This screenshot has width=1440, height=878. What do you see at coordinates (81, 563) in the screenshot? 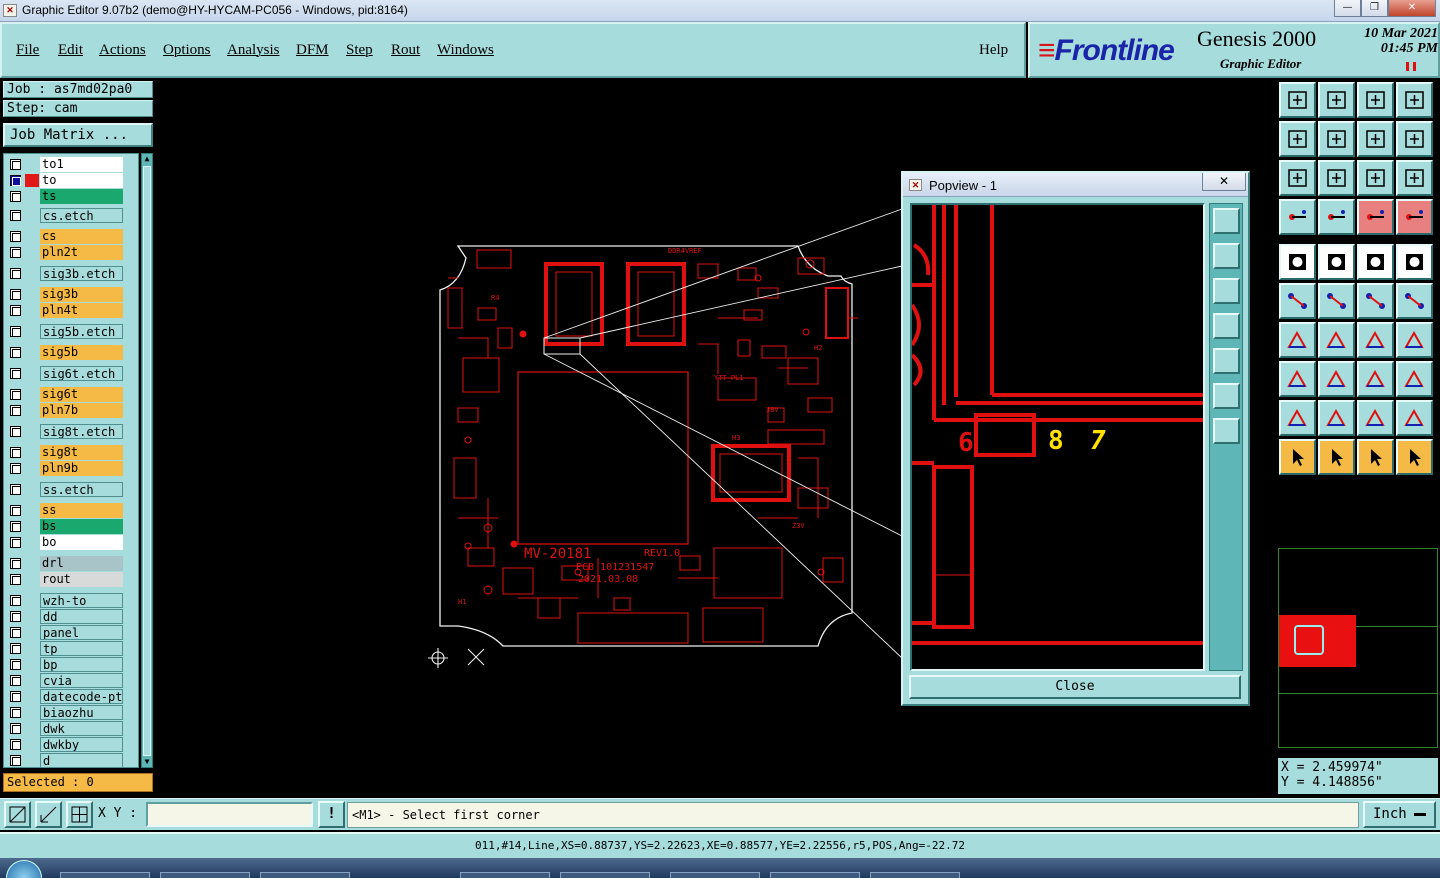
I see `layer-name: drl` at bounding box center [81, 563].